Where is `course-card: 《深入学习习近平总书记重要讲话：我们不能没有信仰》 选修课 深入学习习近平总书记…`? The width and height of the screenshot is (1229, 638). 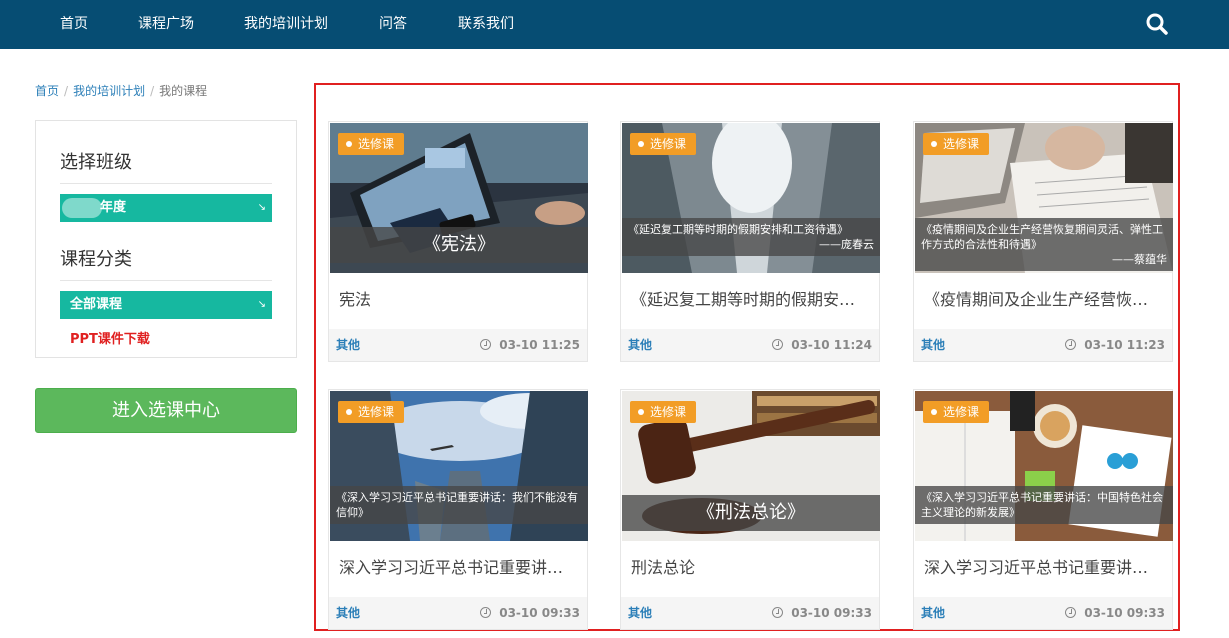 course-card: 《深入学习习近平总书记重要讲话：我们不能没有信仰》 选修课 深入学习习近平总书记… is located at coordinates (458, 509).